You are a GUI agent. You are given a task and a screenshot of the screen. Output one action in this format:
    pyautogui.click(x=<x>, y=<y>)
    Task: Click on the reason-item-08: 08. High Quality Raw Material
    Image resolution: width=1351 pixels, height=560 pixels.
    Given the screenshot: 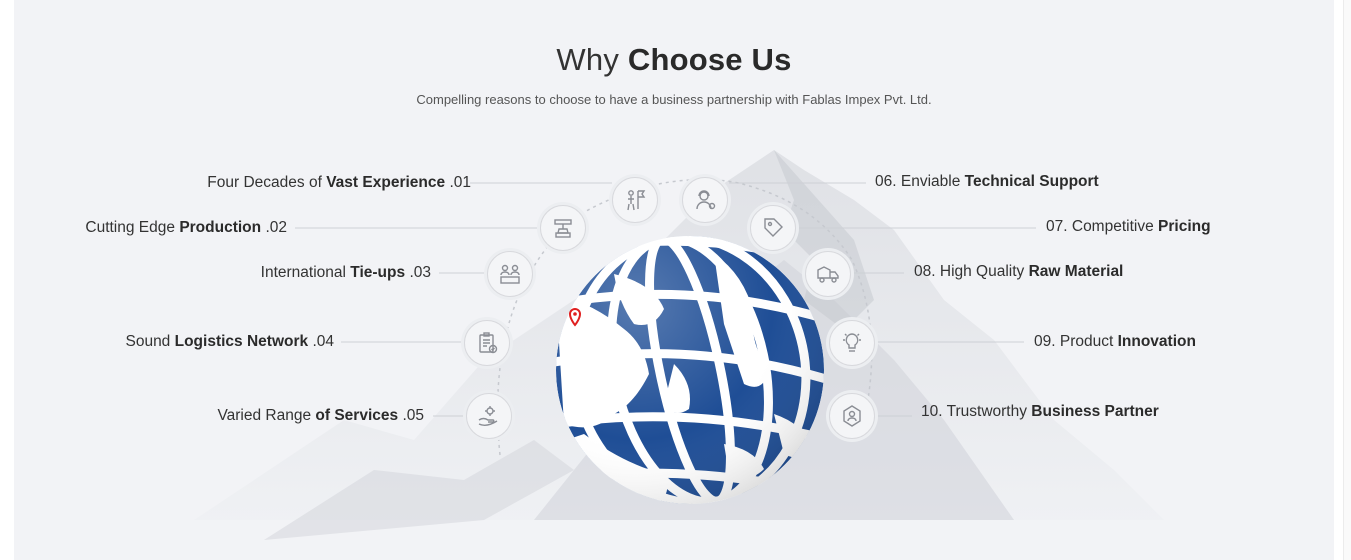 What is the action you would take?
    pyautogui.click(x=1018, y=272)
    